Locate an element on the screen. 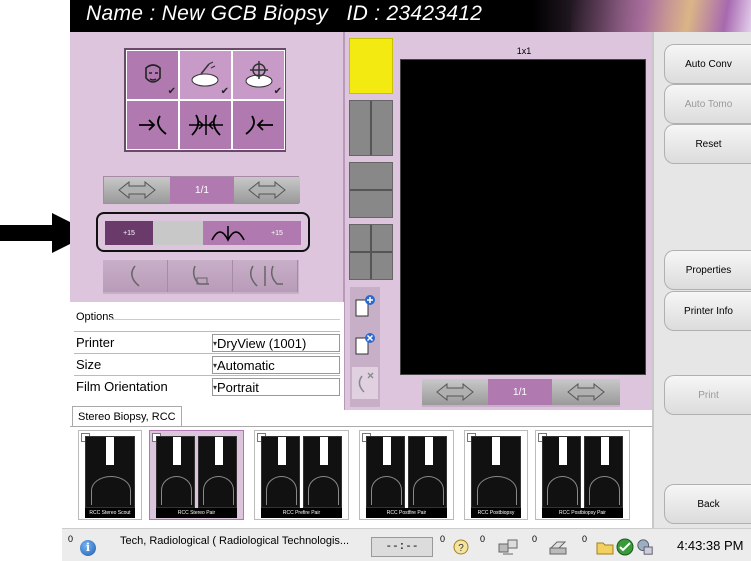  add-film-button is located at coordinates (365, 307).